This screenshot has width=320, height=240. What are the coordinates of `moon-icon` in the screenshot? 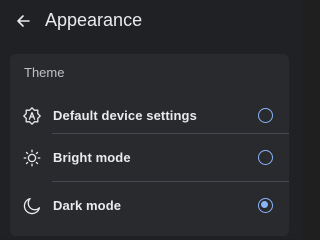 It's located at (32, 206).